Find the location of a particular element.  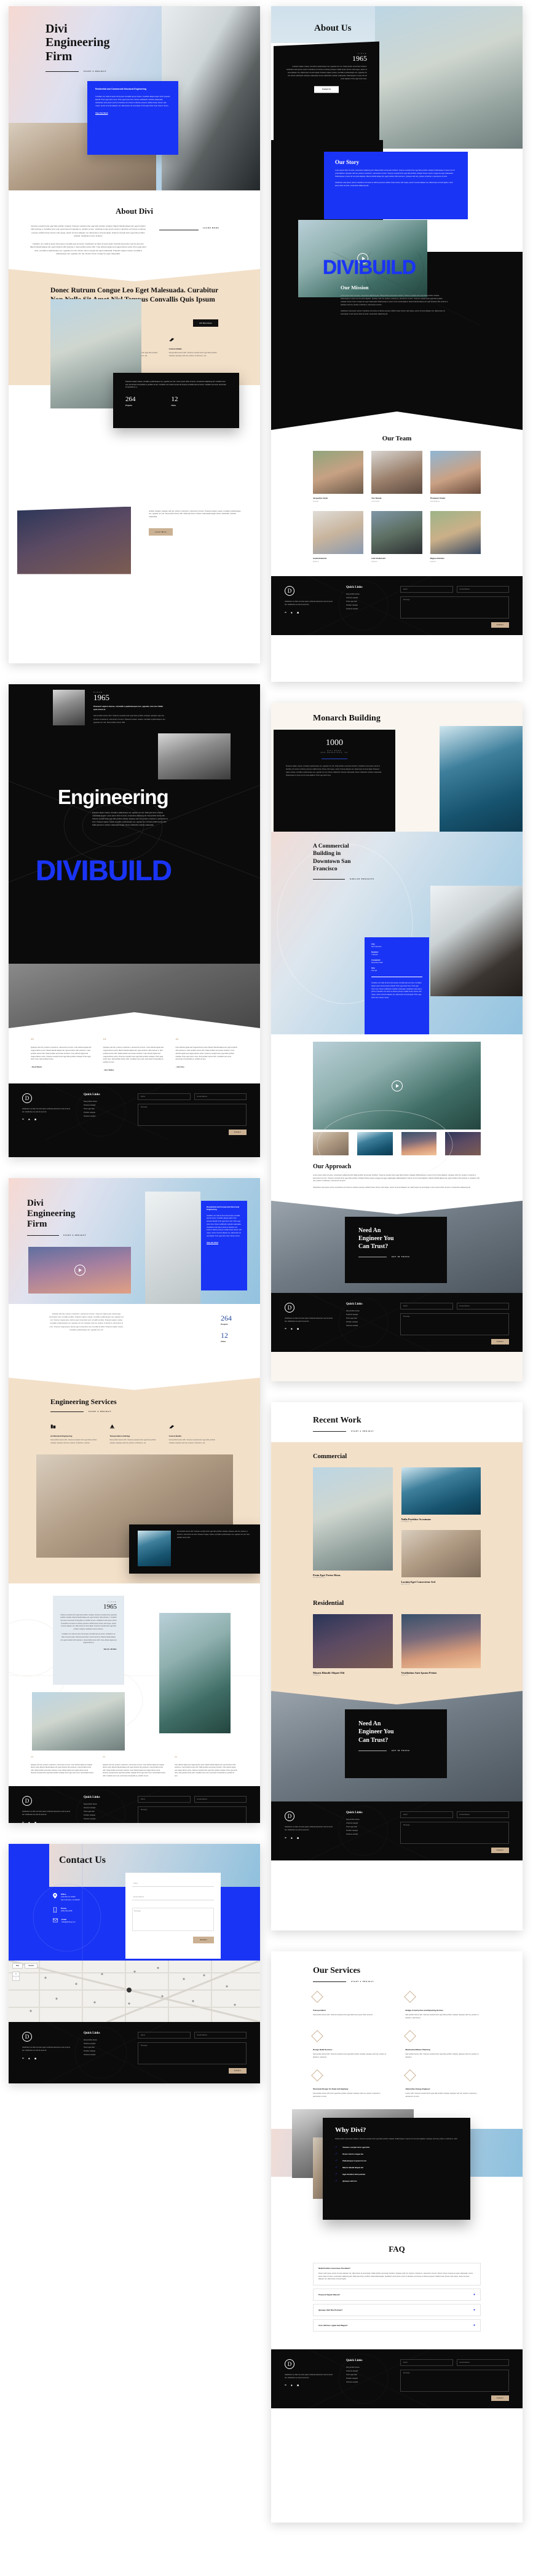

services-cta: START A PROJECT is located at coordinates (362, 1982).